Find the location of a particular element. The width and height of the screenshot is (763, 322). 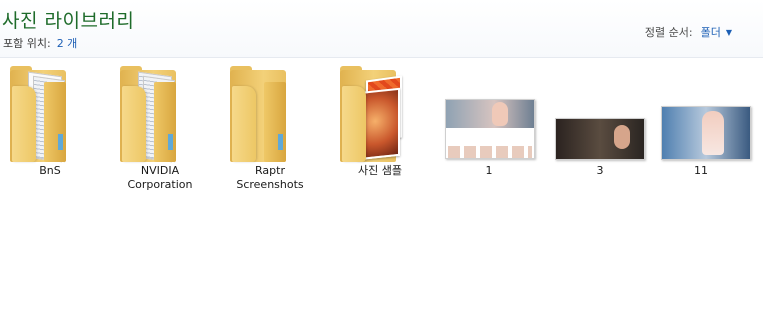

photo-folder-icon is located at coordinates (380, 114).